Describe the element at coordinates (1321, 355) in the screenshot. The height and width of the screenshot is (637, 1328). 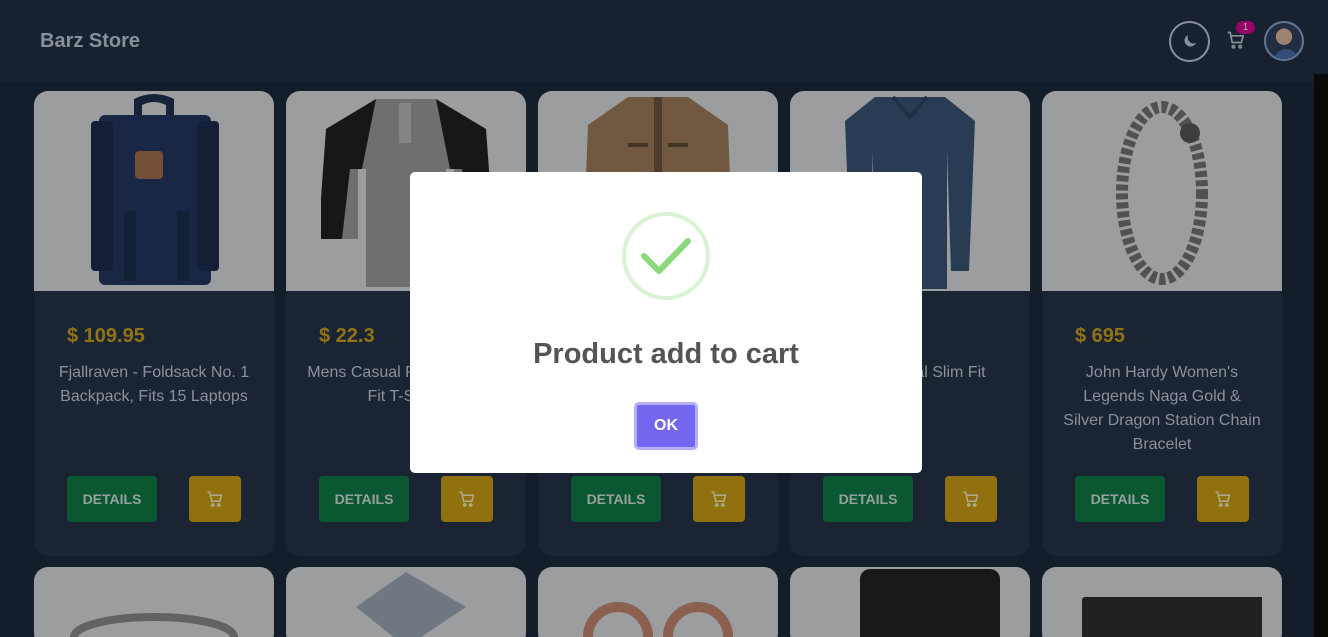
I see `scrollbar` at that location.